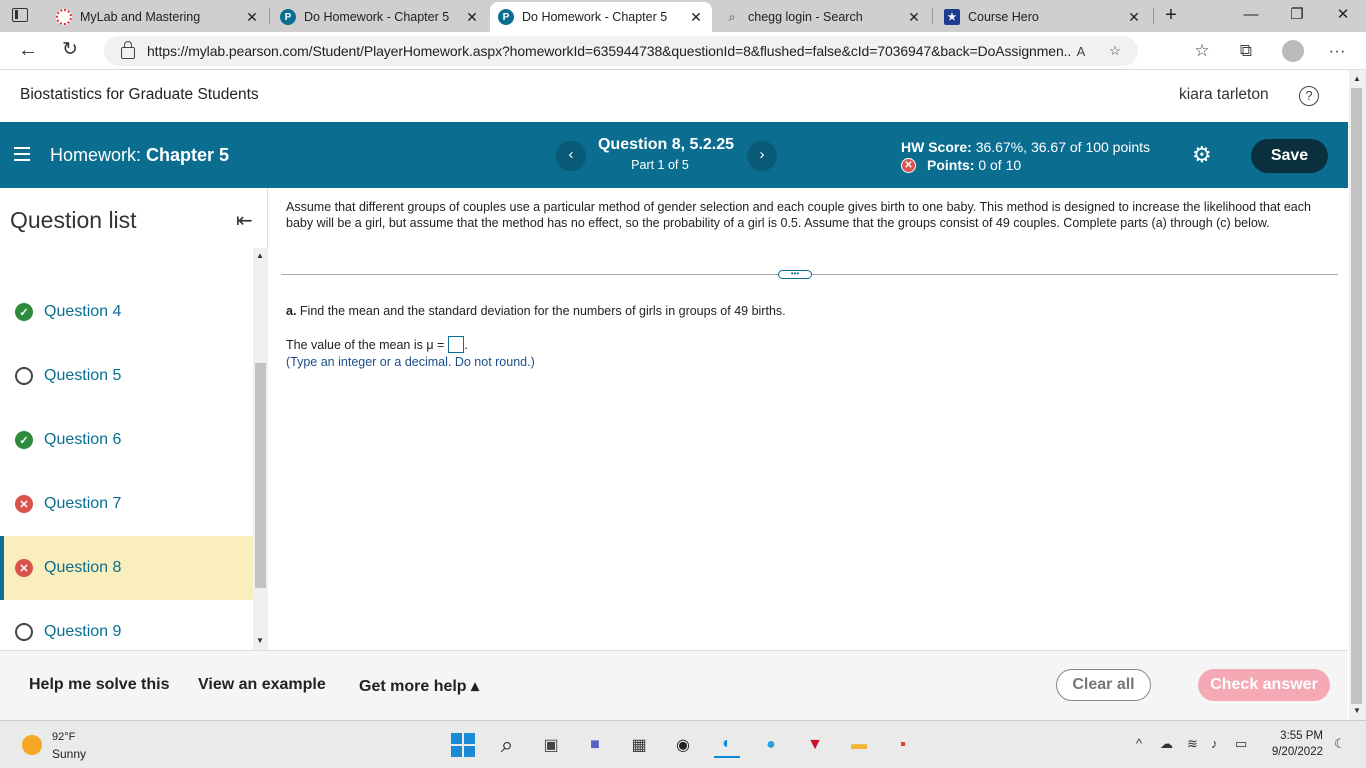 The height and width of the screenshot is (768, 1366). What do you see at coordinates (1343, 15) in the screenshot?
I see `close-window-icon: ✕` at bounding box center [1343, 15].